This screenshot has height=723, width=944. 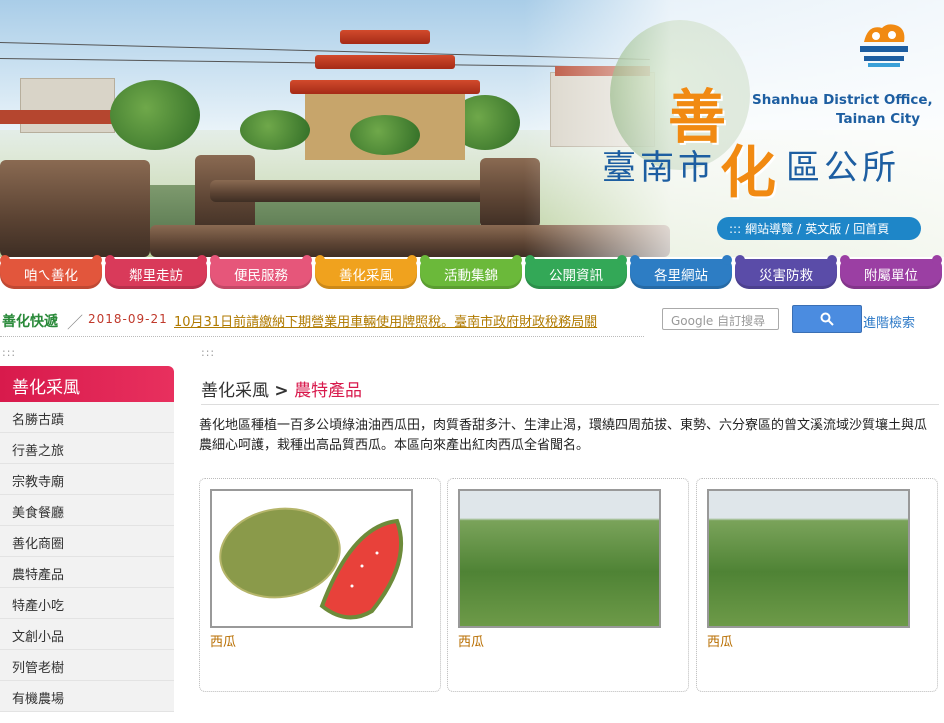 I want to click on breadcrumb-parent: 善化采風, so click(x=235, y=391).